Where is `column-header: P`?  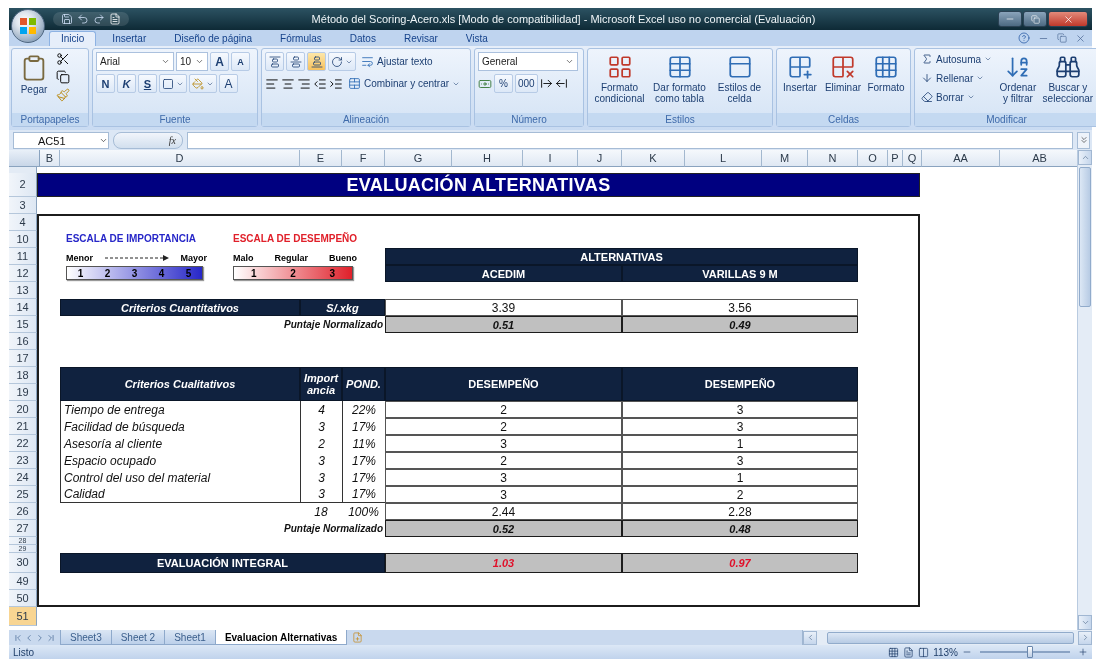
column-header: P is located at coordinates (895, 158).